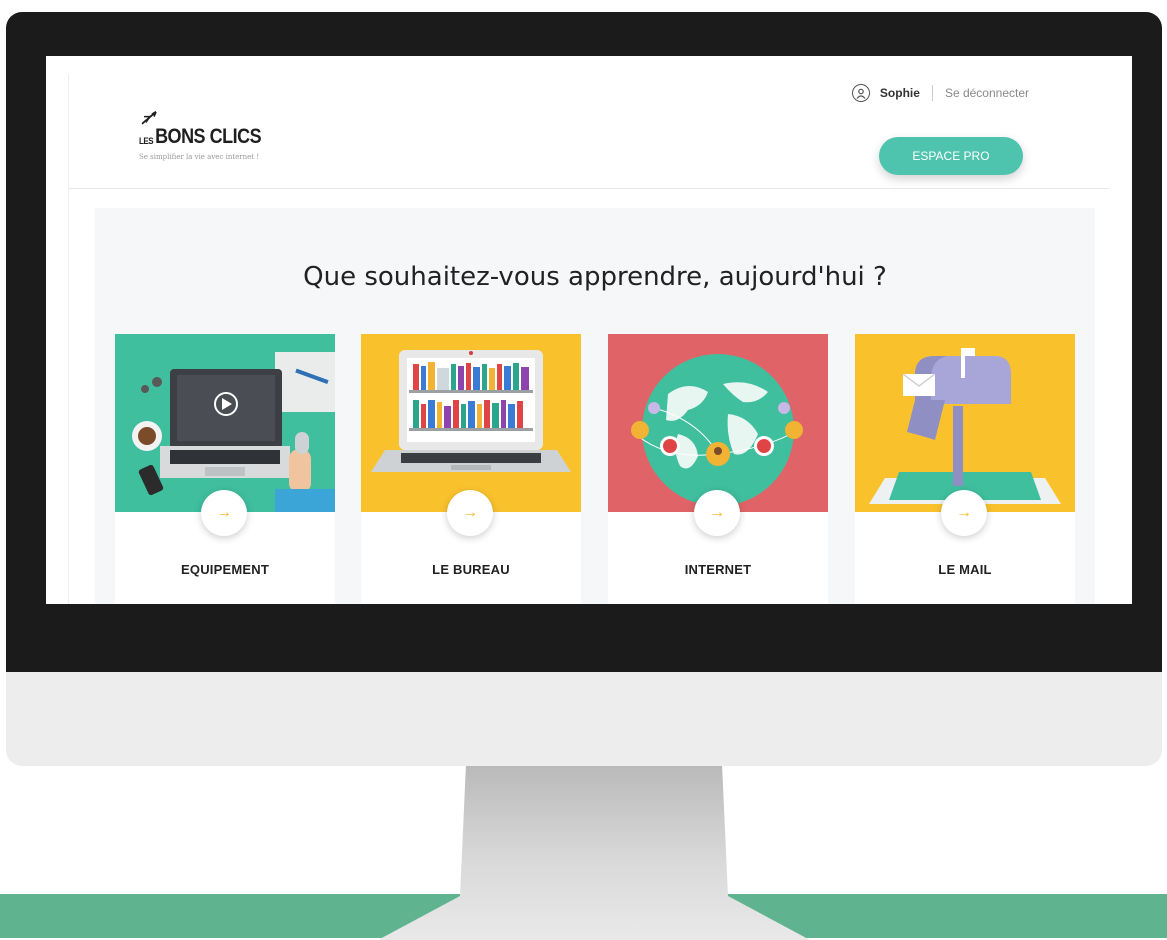  I want to click on card-label: EQUIPEMENT, so click(225, 569).